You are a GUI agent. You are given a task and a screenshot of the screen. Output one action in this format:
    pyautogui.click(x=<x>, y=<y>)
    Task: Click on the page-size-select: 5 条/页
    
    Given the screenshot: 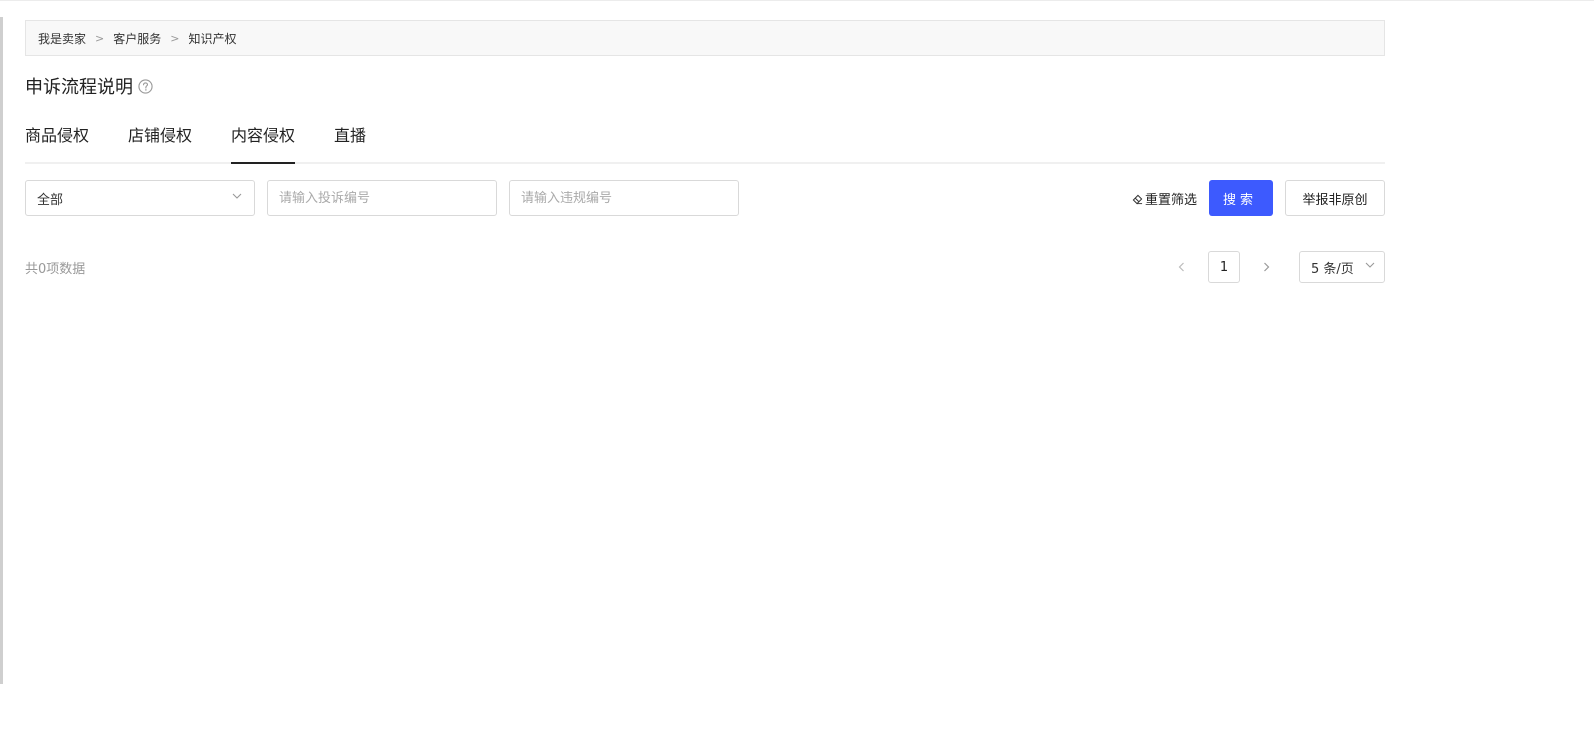 What is the action you would take?
    pyautogui.click(x=1342, y=267)
    